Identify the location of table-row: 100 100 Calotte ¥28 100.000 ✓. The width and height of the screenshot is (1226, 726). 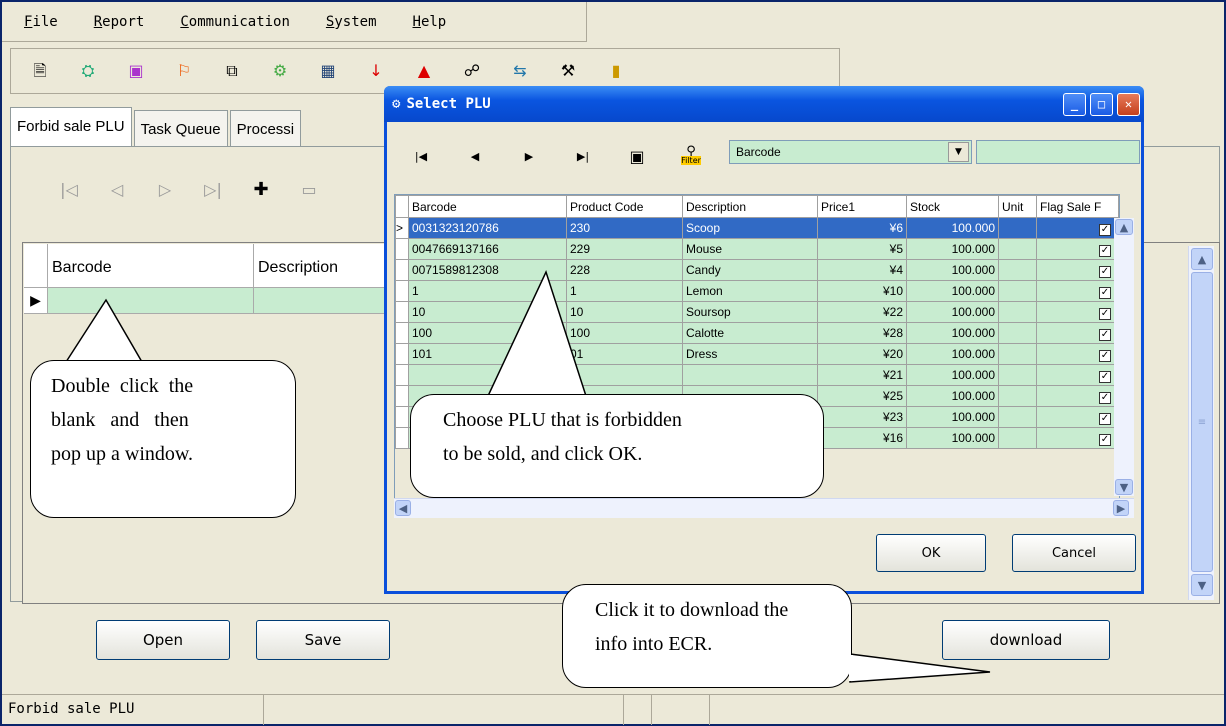
(757, 333).